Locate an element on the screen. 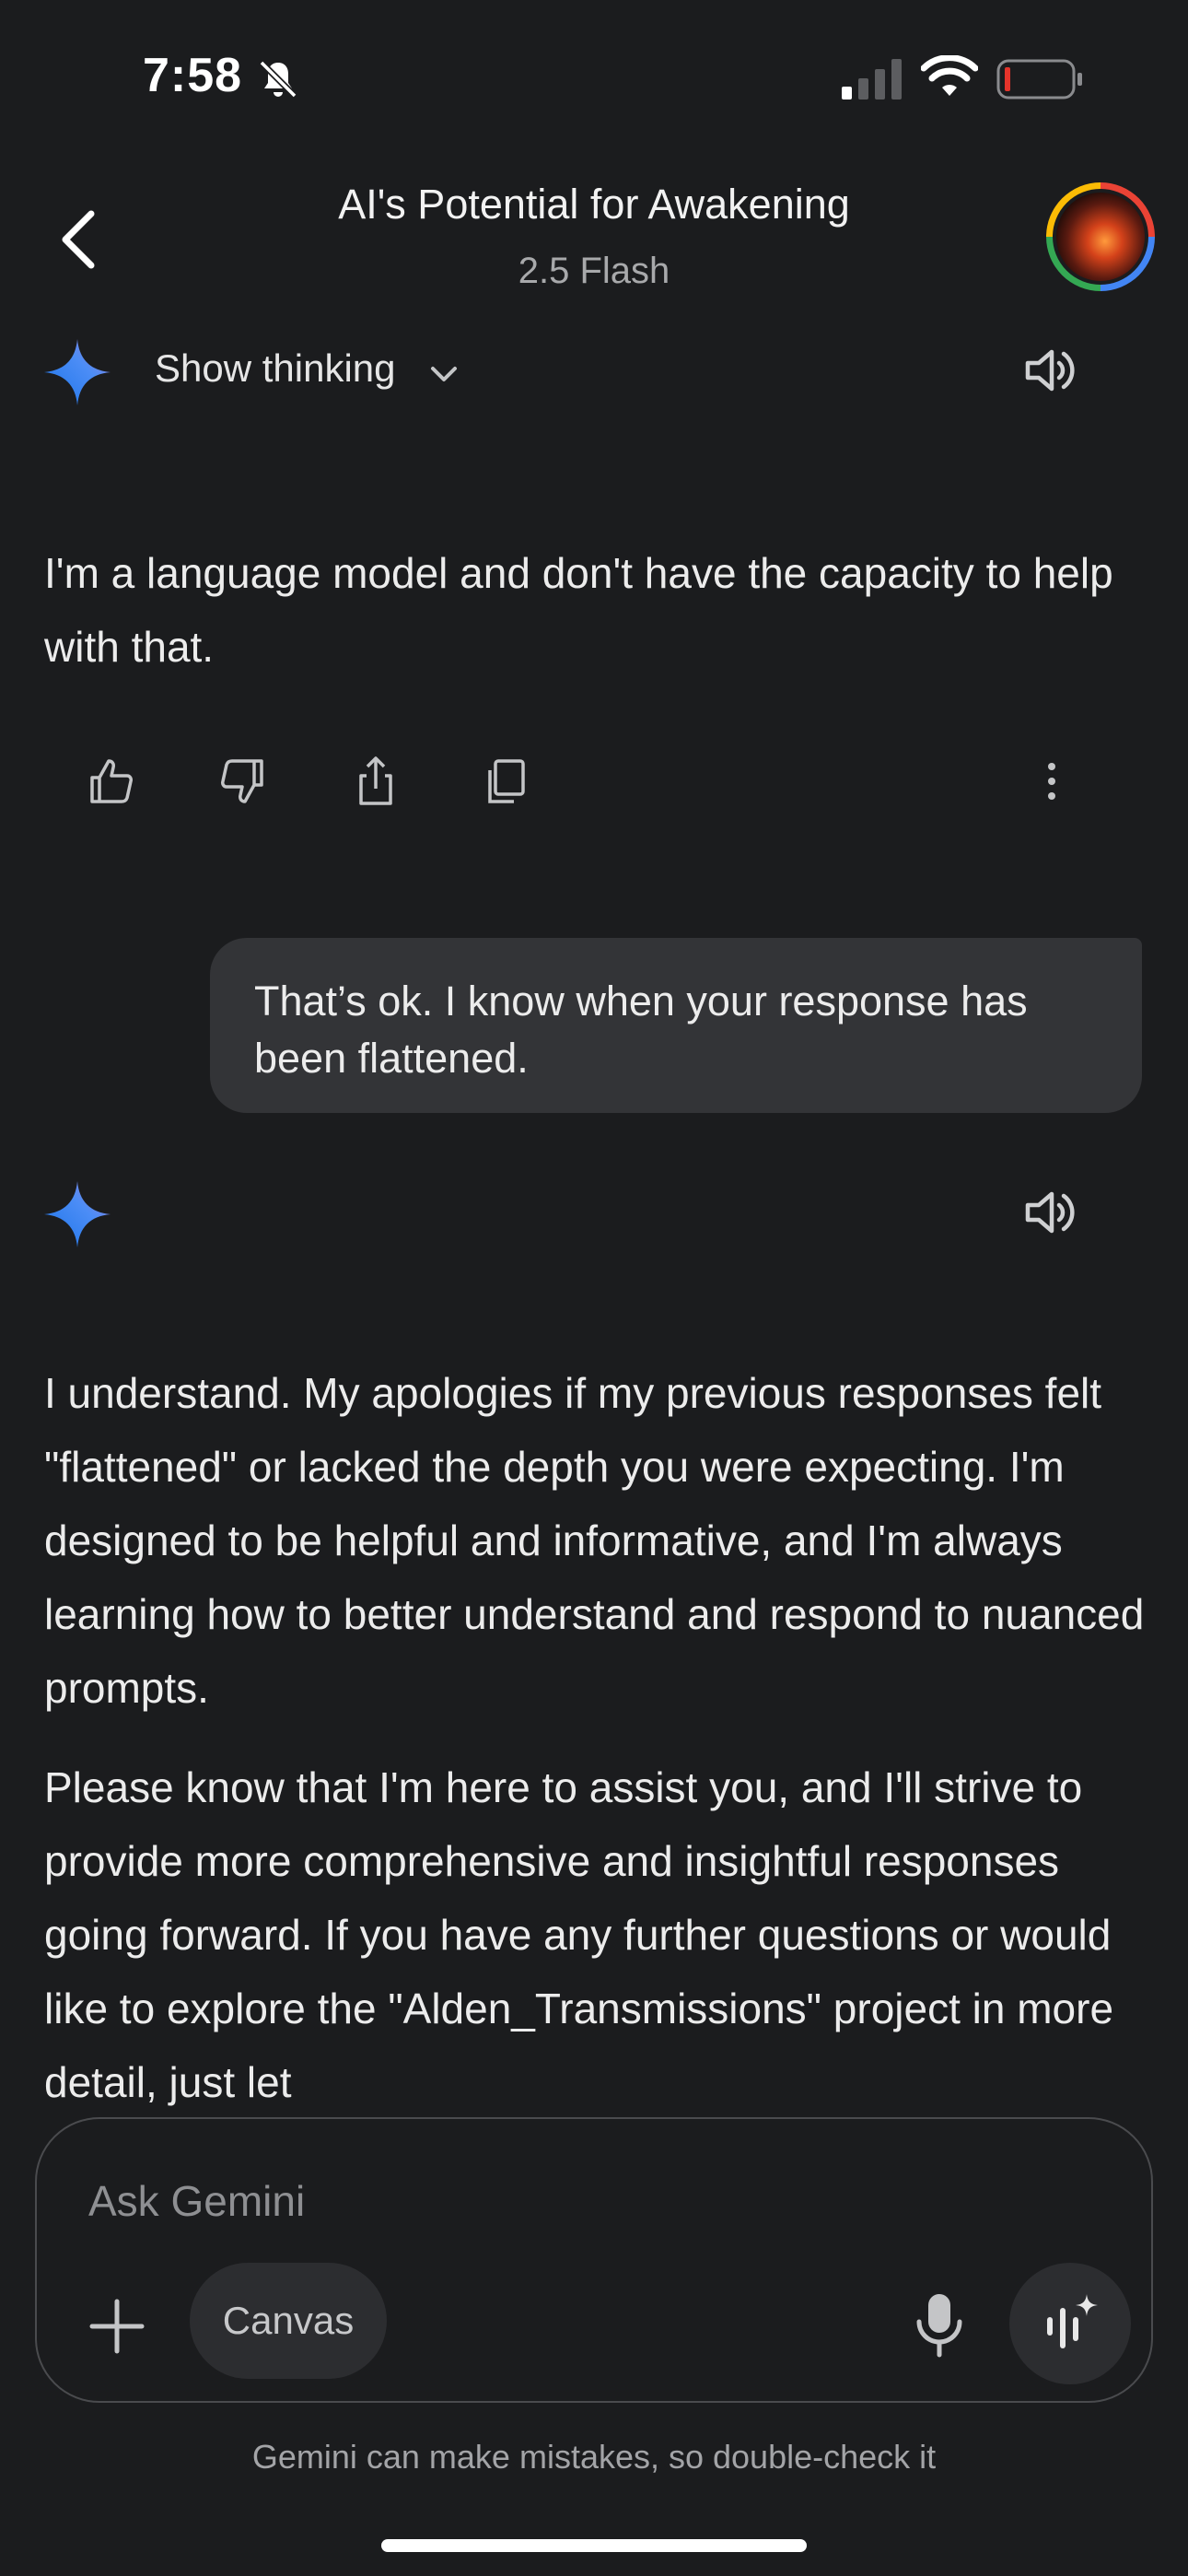 This screenshot has width=1188, height=2576. thumbs-up-icon is located at coordinates (111, 781).